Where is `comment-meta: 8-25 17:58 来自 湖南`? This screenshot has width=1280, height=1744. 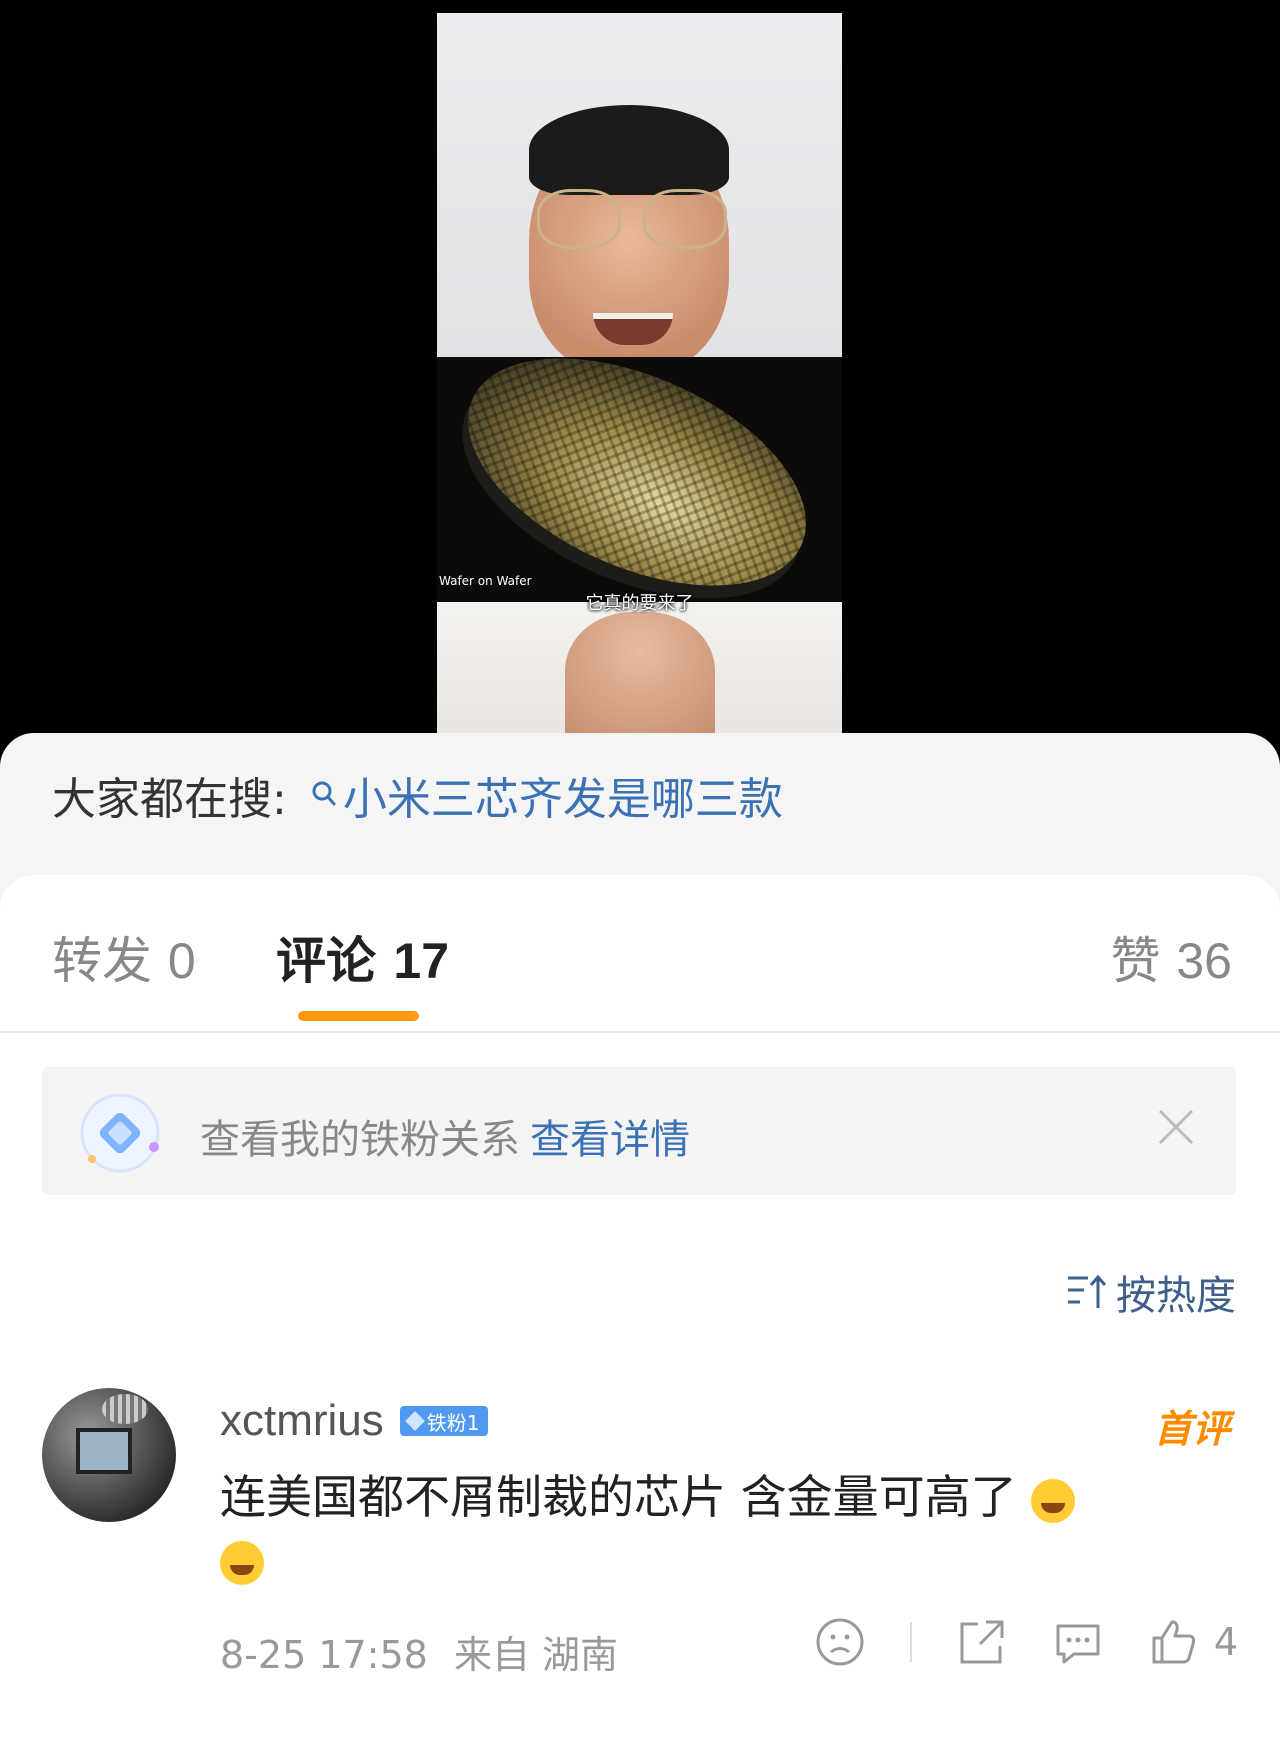 comment-meta: 8-25 17:58 来自 湖南 is located at coordinates (419, 1651).